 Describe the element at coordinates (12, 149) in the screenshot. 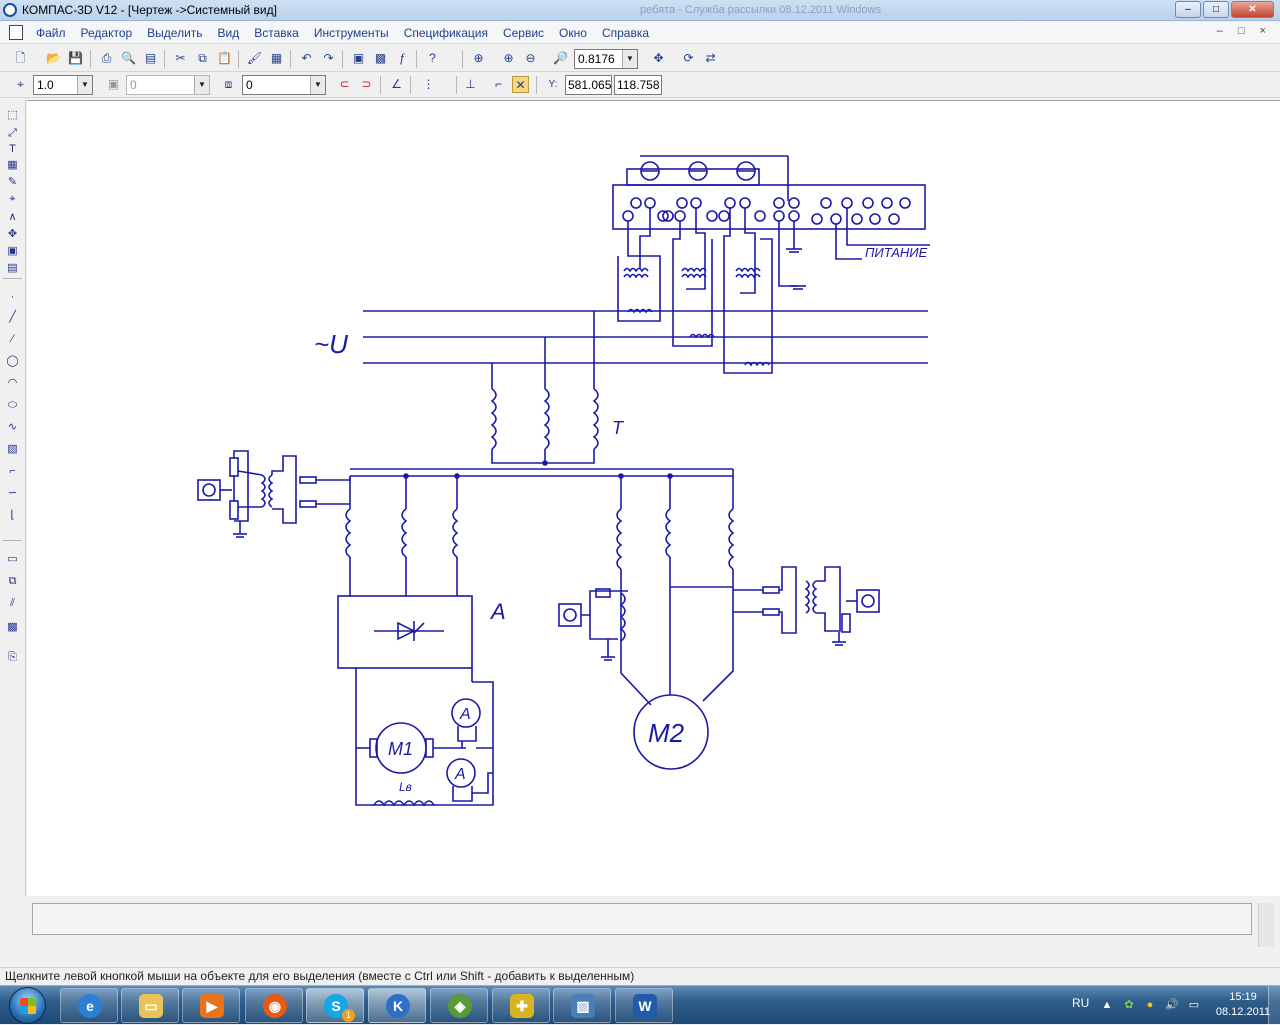

I see `text-icon: T` at that location.